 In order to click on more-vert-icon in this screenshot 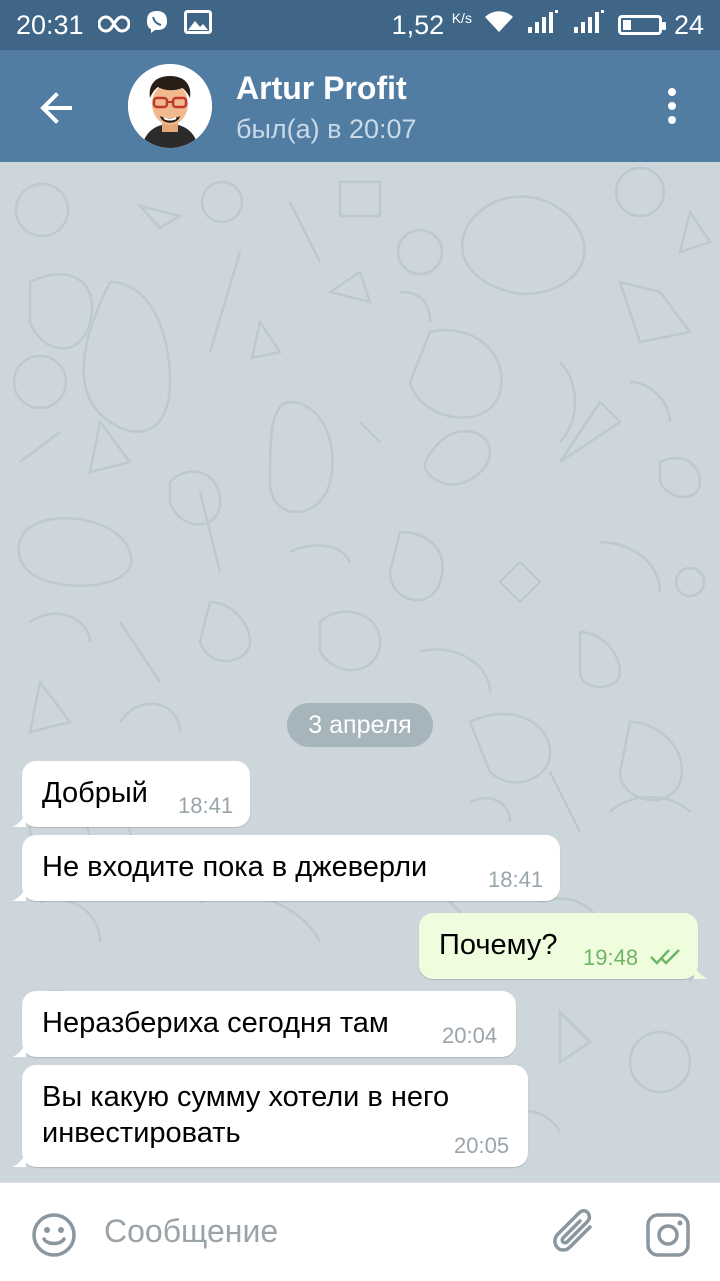, I will do `click(672, 106)`.